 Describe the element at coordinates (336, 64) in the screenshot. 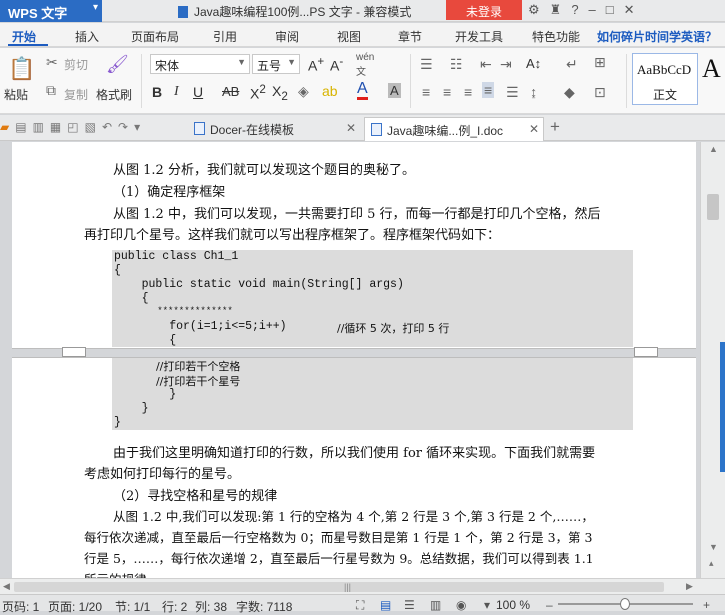

I see `shrink-font-icon: A-` at that location.